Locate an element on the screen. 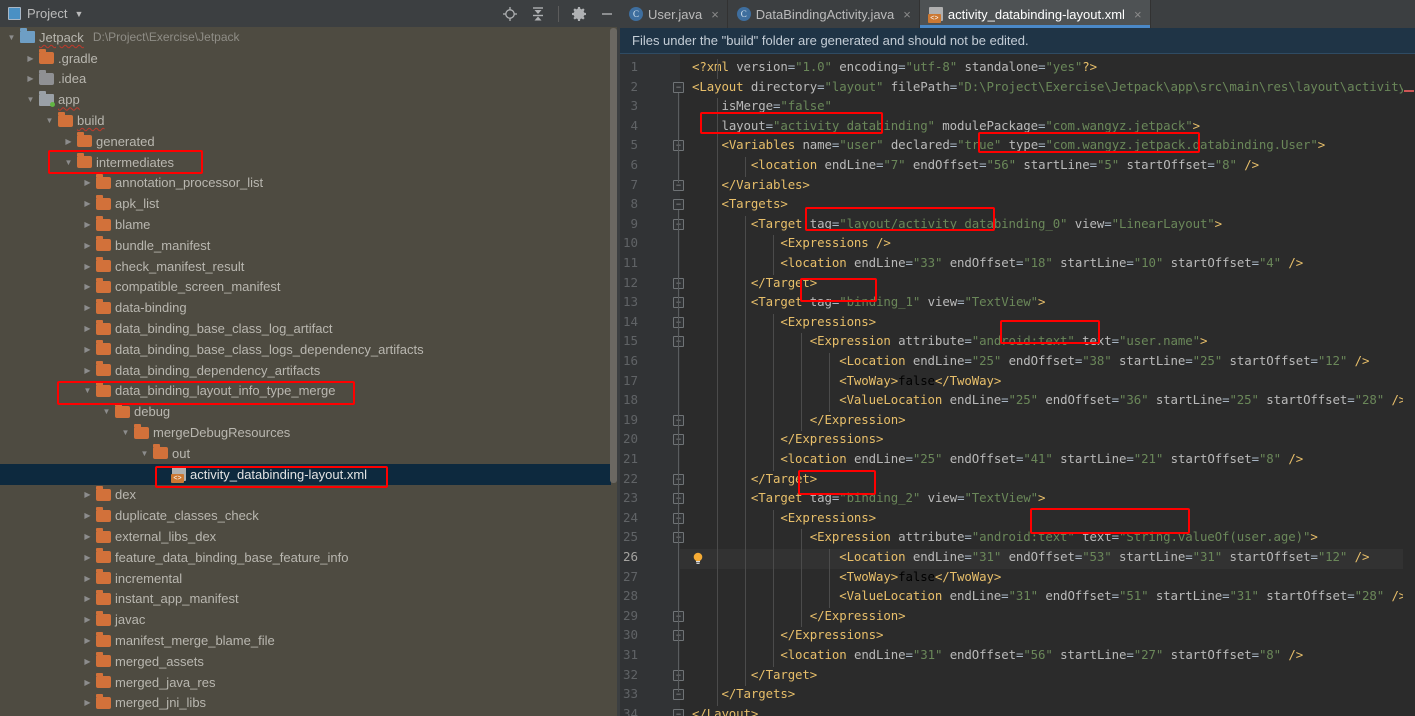 The width and height of the screenshot is (1415, 716). error-stripe-mark is located at coordinates (1409, 91).